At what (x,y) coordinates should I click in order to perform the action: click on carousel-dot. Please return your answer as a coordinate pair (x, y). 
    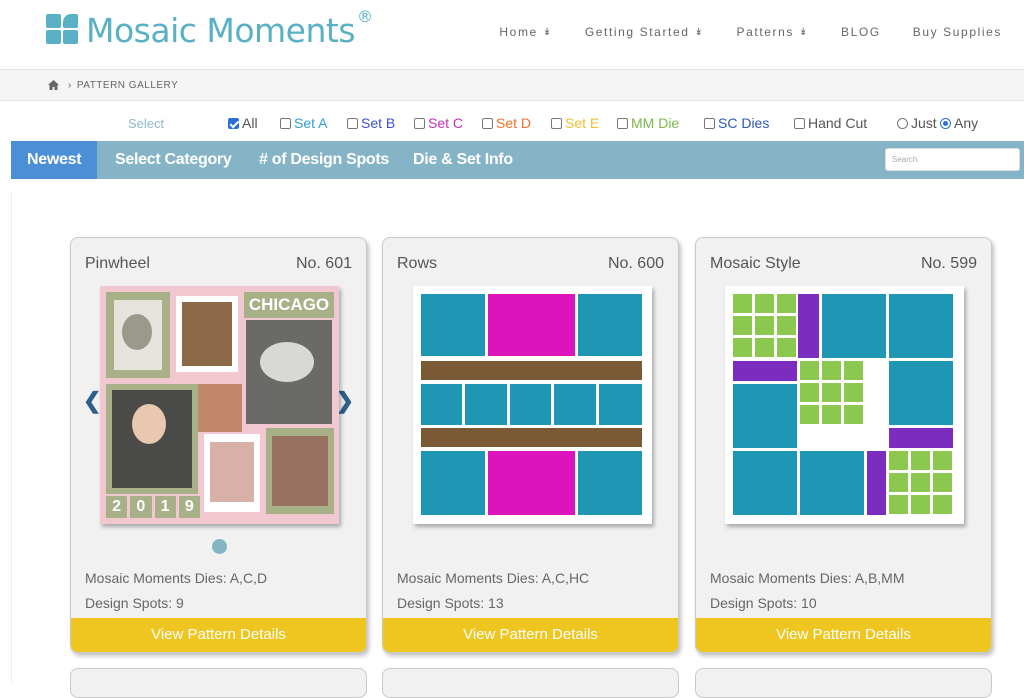
    Looking at the image, I should click on (219, 546).